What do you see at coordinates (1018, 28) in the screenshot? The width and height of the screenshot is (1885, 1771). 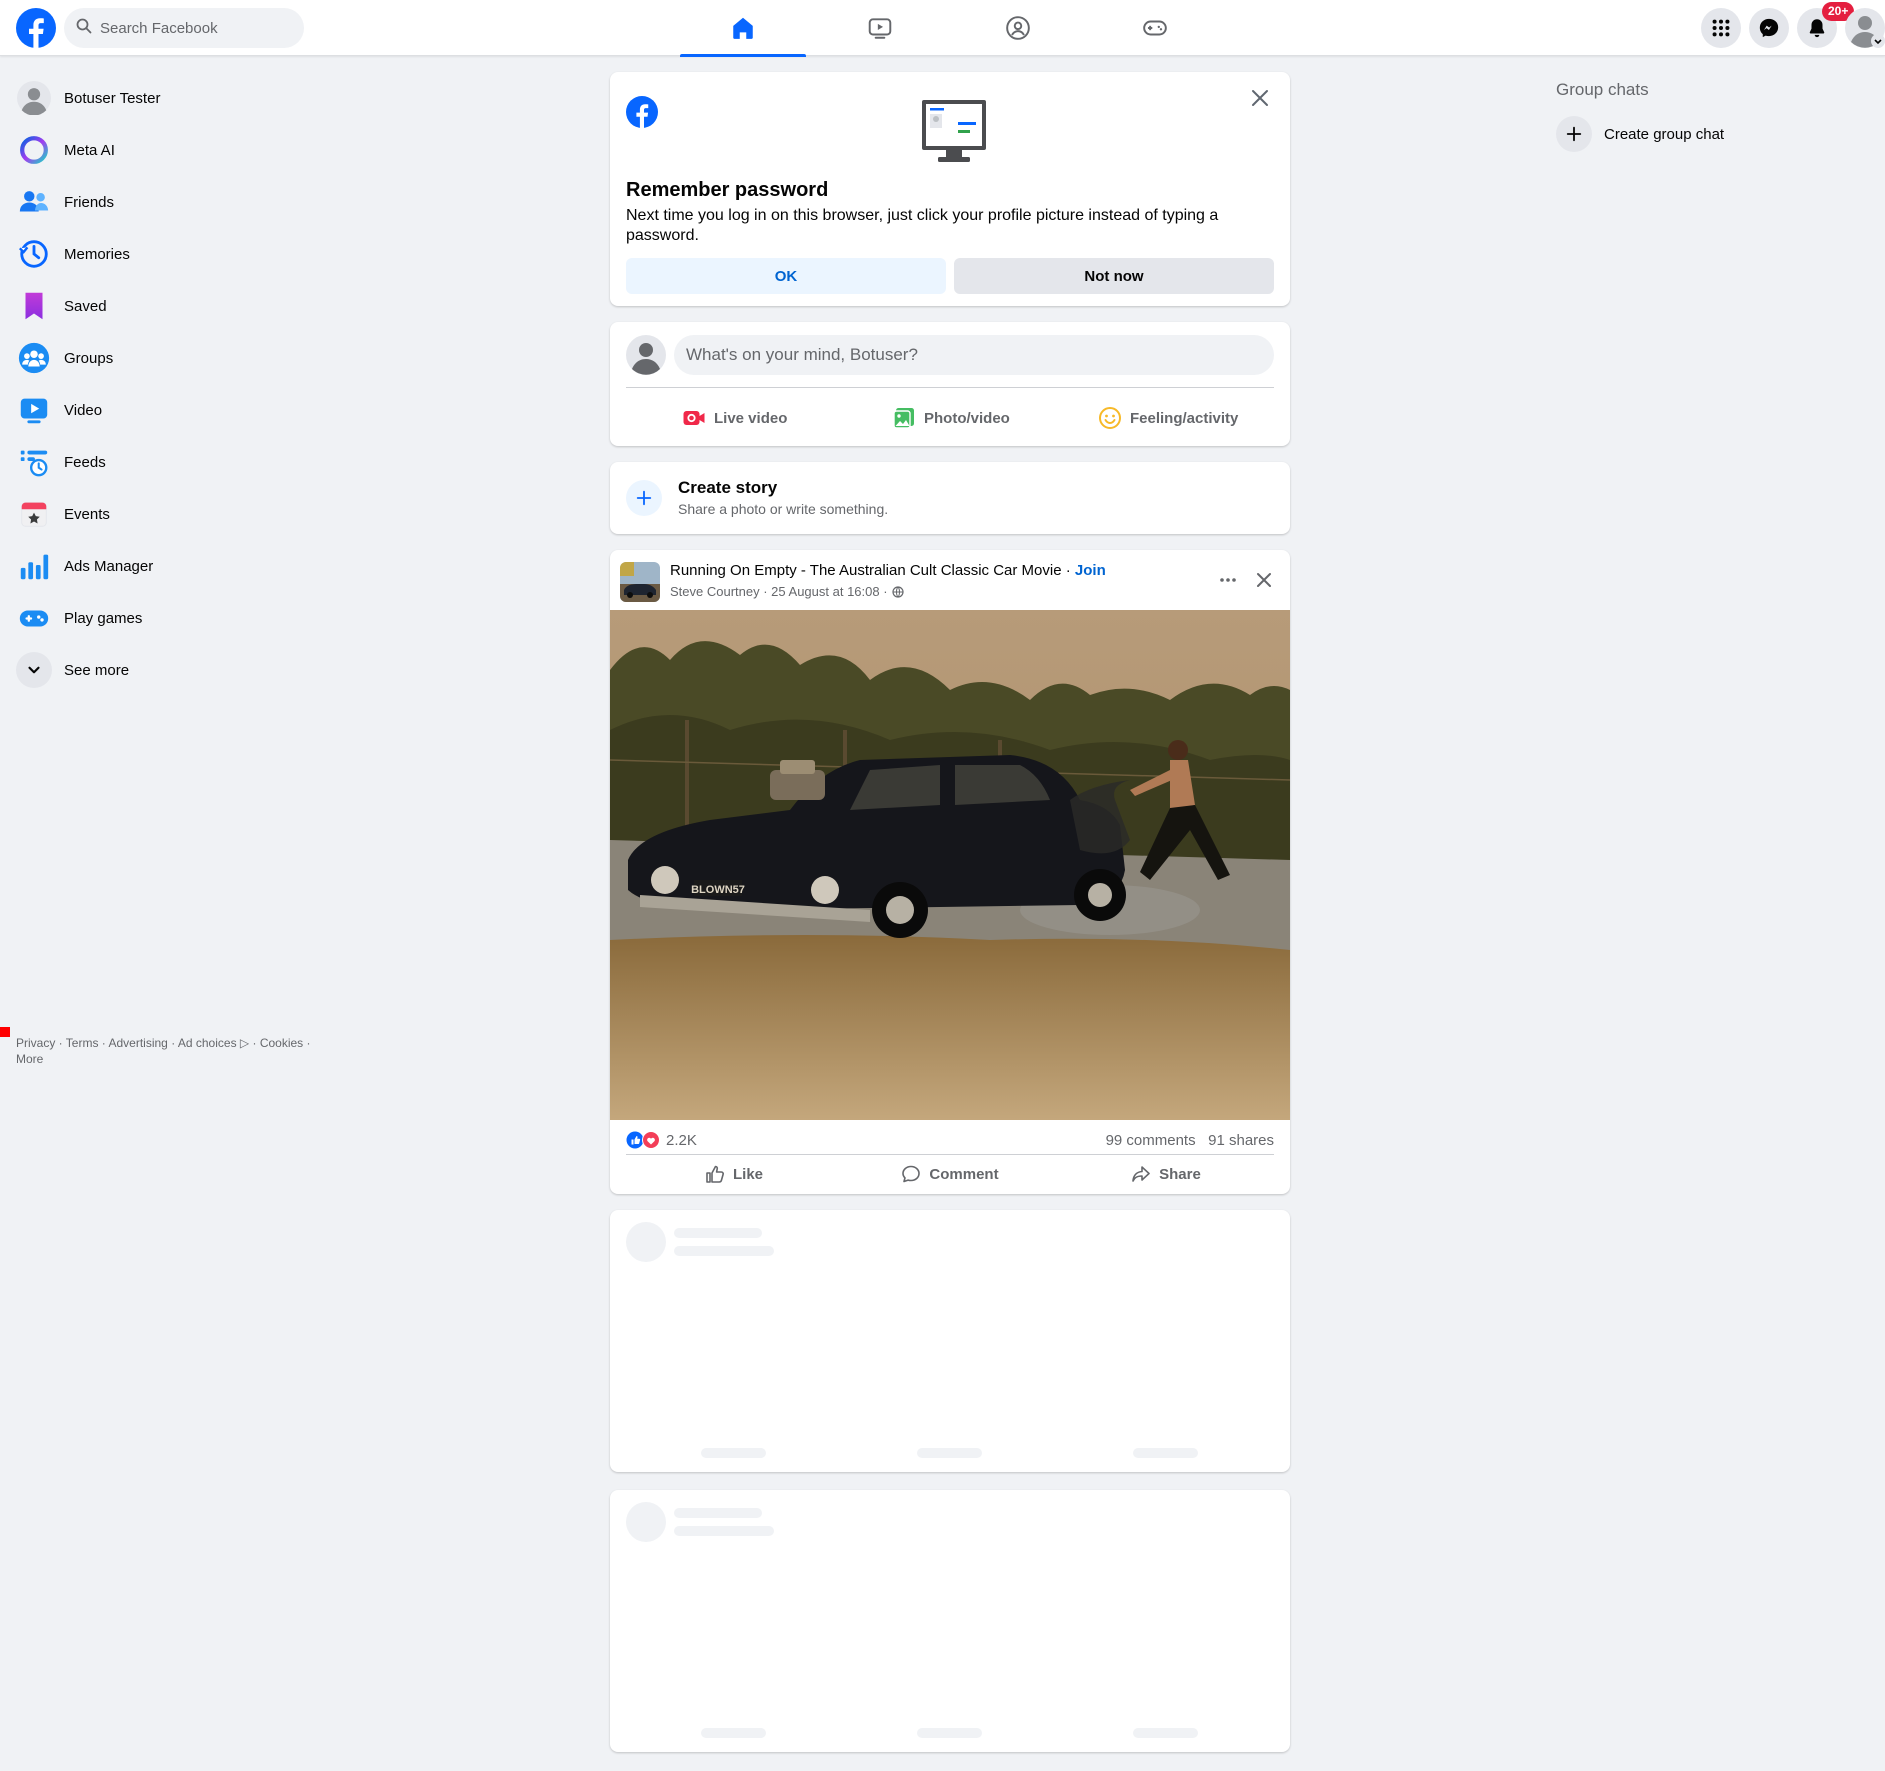 I see `tab-groups` at bounding box center [1018, 28].